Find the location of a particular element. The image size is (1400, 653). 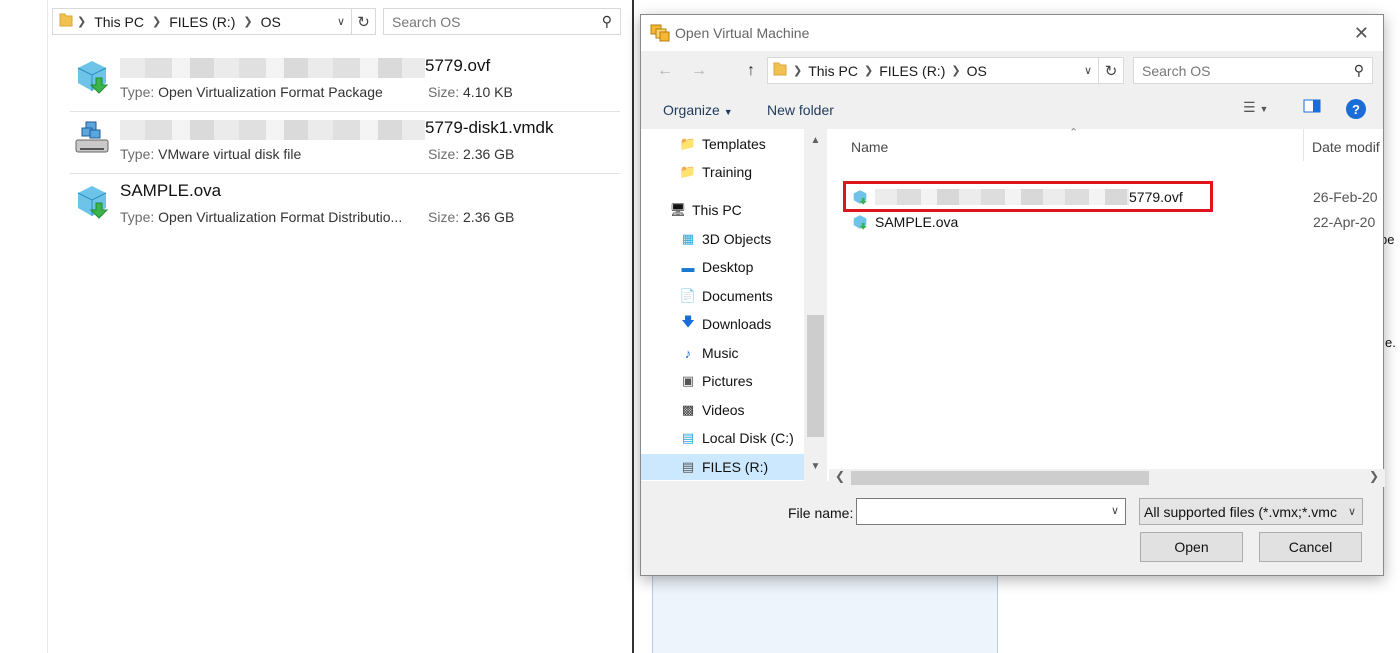

music-icon: ♪ is located at coordinates (688, 353).